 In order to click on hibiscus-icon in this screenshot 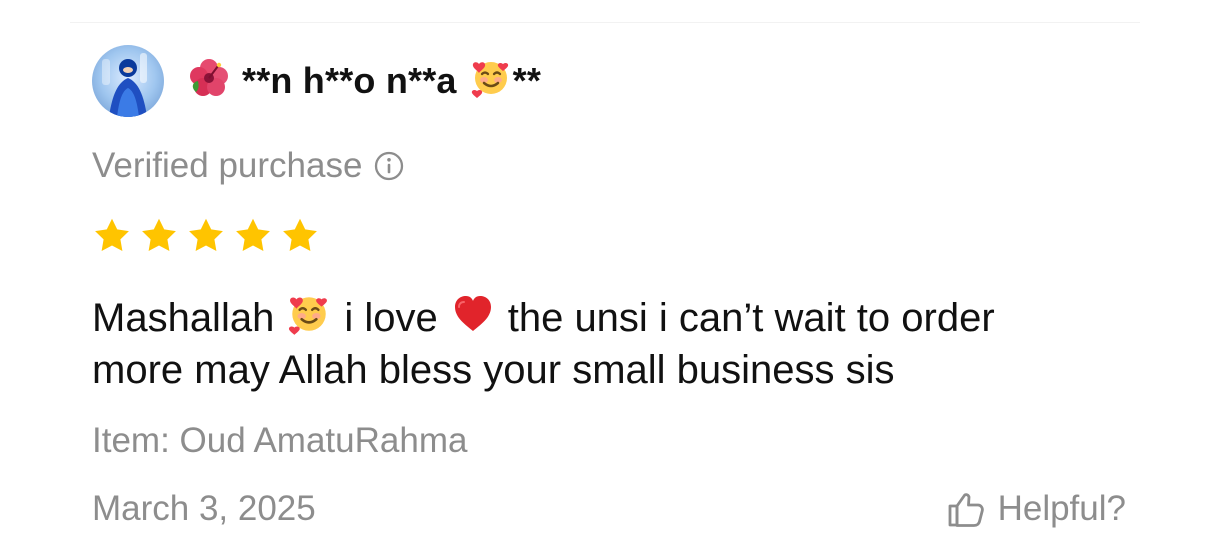, I will do `click(209, 81)`.